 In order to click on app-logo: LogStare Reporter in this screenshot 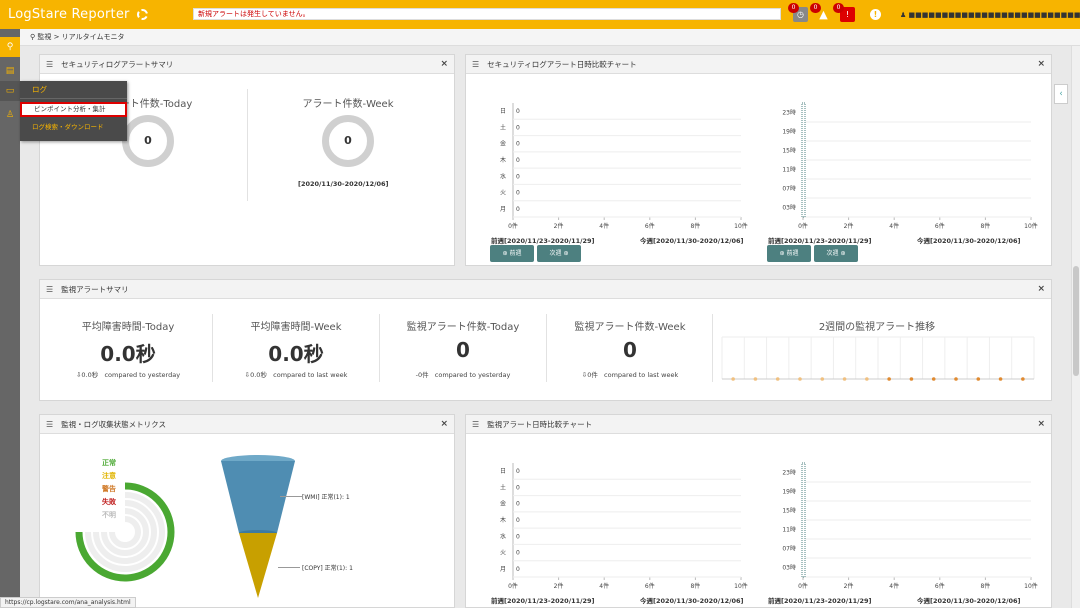, I will do `click(69, 14)`.